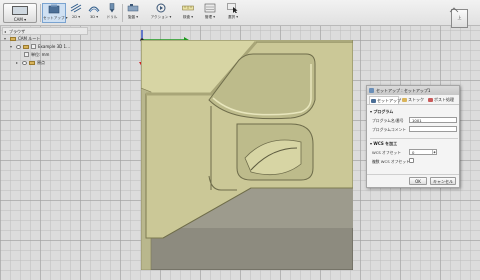 The height and width of the screenshot is (280, 480). What do you see at coordinates (94, 9) in the screenshot?
I see `3d-toolpath-icon` at bounding box center [94, 9].